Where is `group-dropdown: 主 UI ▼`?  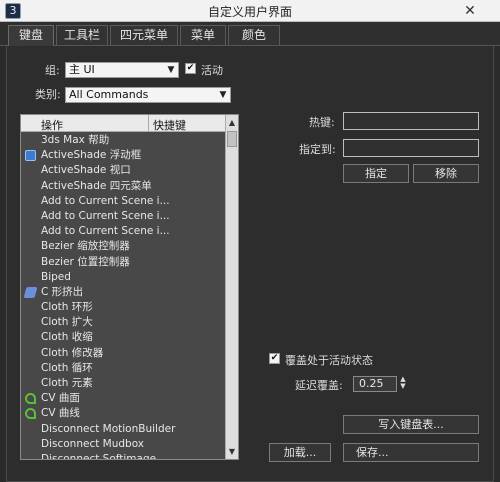 group-dropdown: 主 UI ▼ is located at coordinates (122, 70).